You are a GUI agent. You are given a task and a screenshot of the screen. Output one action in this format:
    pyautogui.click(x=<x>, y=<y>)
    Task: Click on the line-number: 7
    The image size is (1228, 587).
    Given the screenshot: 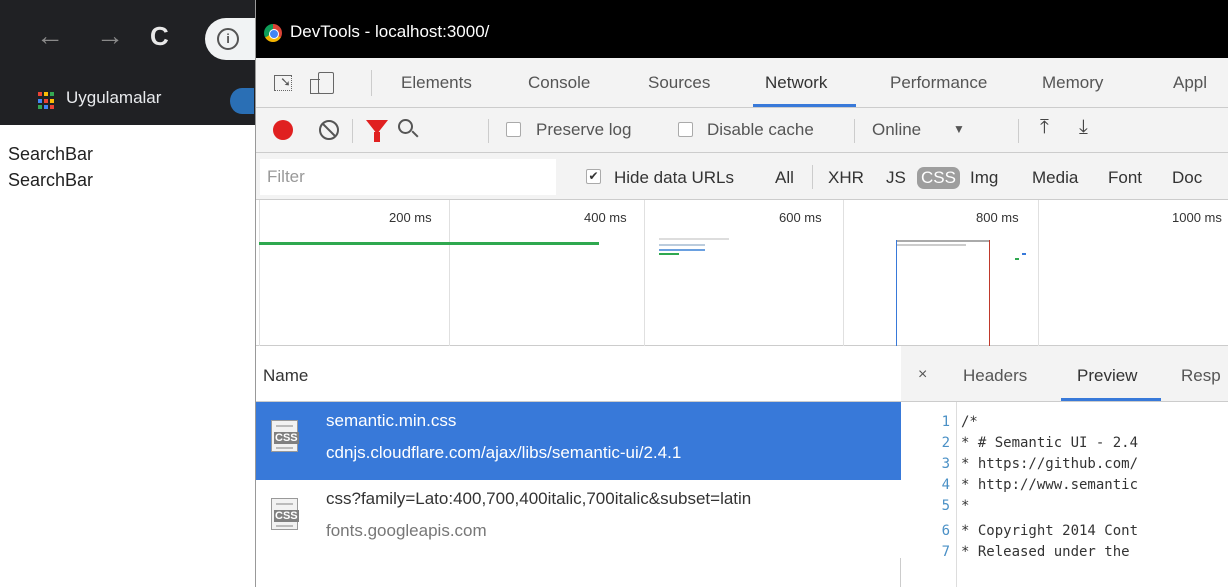 What is the action you would take?
    pyautogui.click(x=945, y=552)
    